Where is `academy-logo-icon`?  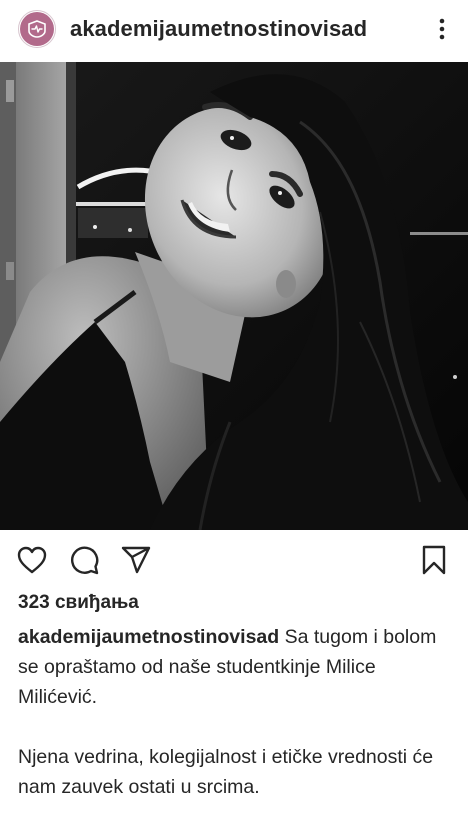
academy-logo-icon is located at coordinates (37, 29).